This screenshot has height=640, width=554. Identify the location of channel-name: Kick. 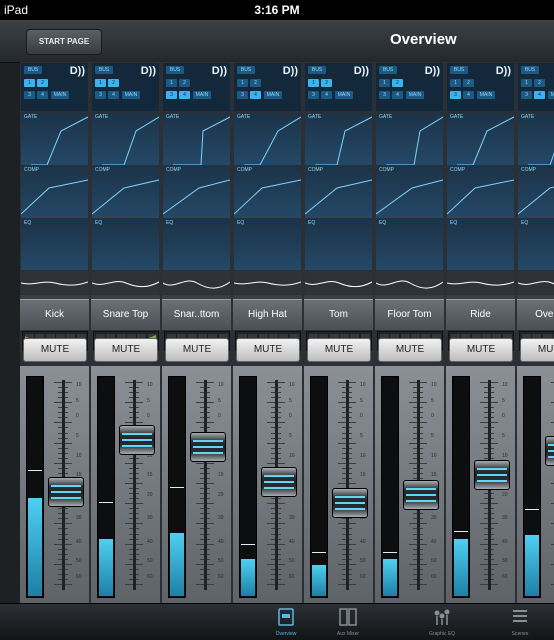
(54, 314).